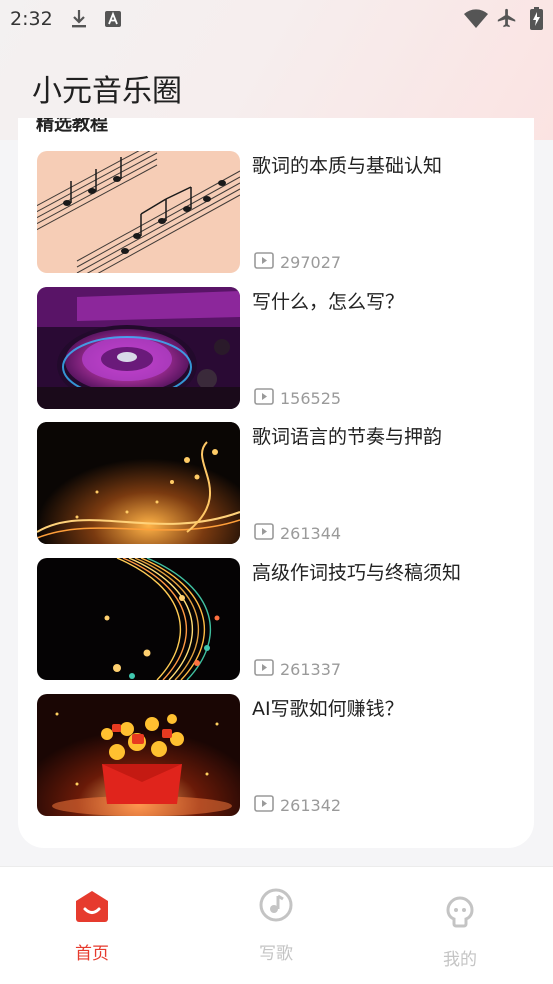  Describe the element at coordinates (328, 709) in the screenshot. I see `tutorial-title: AI写歌如何赚钱？` at that location.